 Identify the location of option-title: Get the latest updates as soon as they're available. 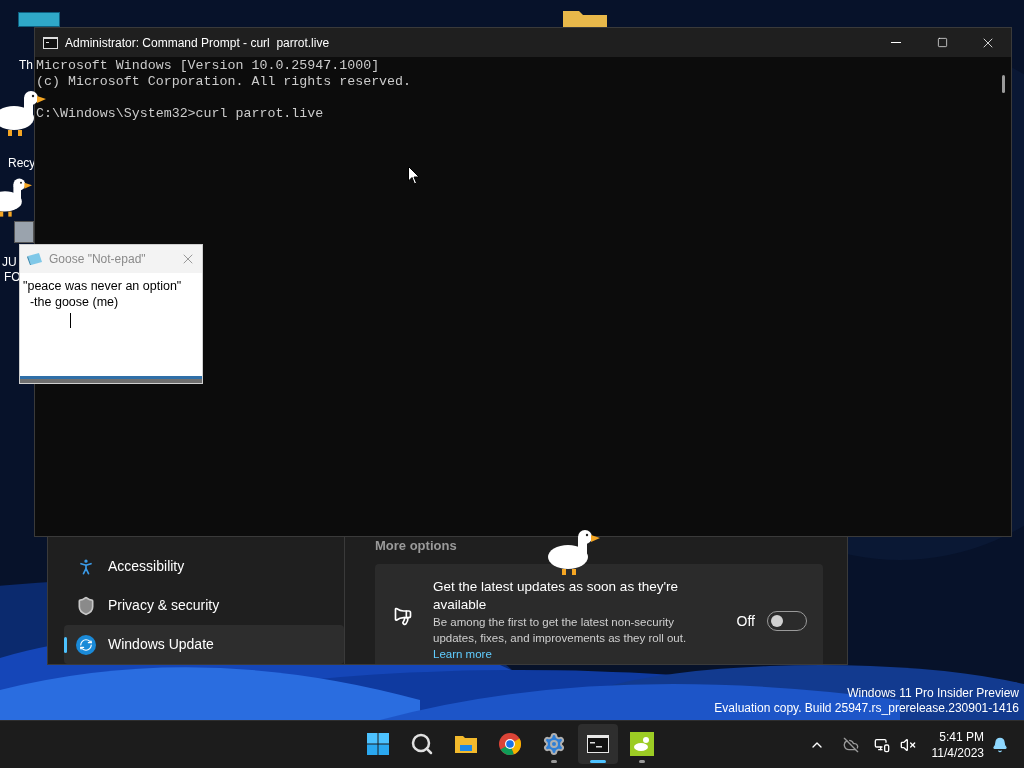
(556, 595).